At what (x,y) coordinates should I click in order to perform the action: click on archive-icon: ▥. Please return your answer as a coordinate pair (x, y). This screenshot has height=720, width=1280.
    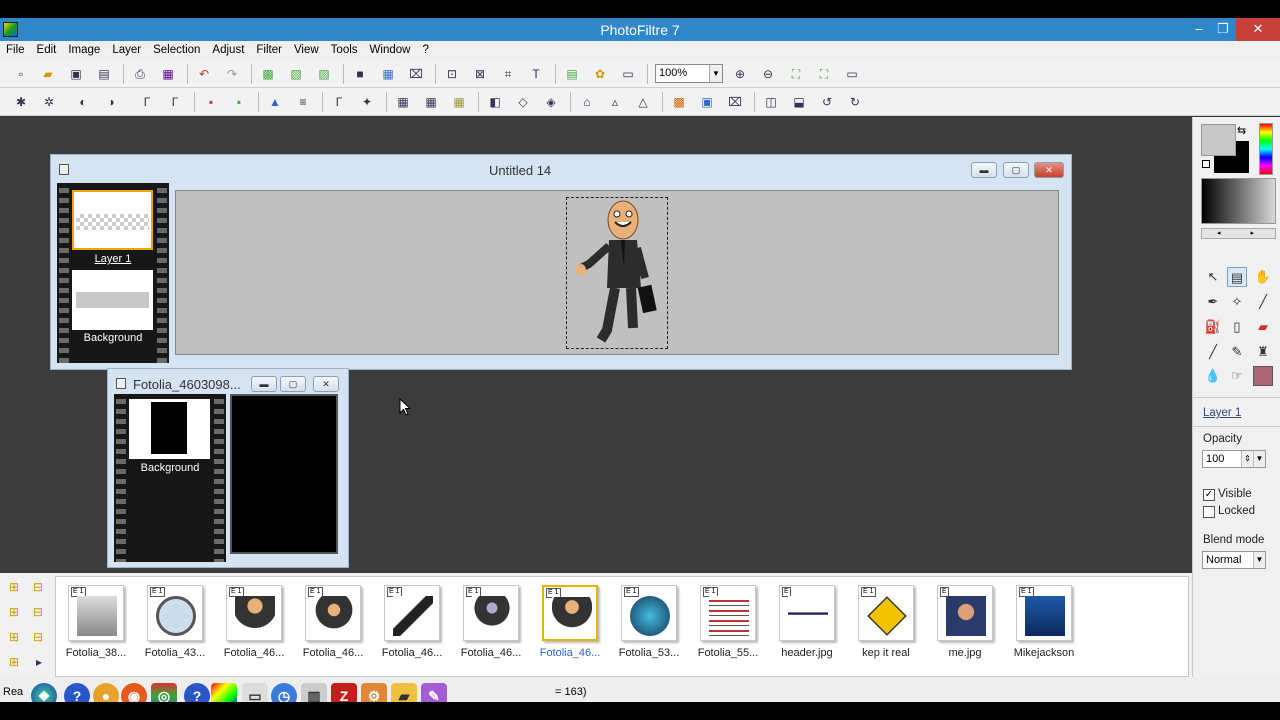
    Looking at the image, I should click on (314, 692).